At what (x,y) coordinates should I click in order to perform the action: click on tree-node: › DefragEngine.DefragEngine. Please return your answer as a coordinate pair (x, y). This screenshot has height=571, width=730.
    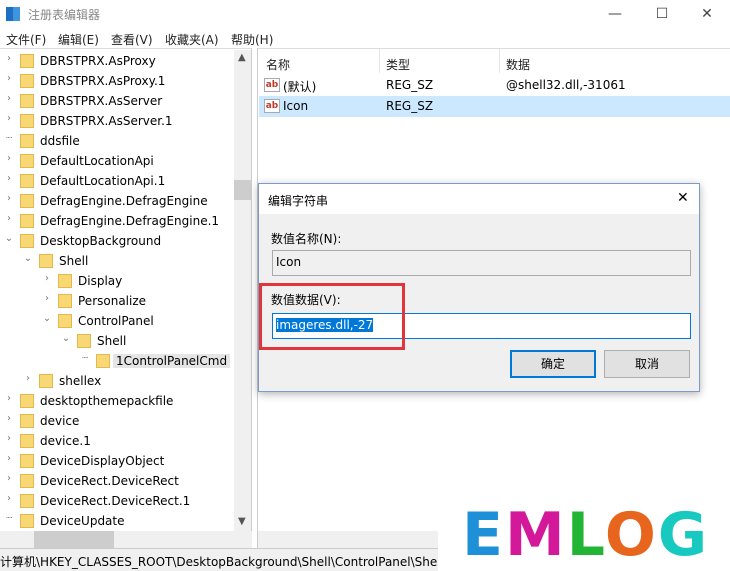
    Looking at the image, I should click on (117, 201).